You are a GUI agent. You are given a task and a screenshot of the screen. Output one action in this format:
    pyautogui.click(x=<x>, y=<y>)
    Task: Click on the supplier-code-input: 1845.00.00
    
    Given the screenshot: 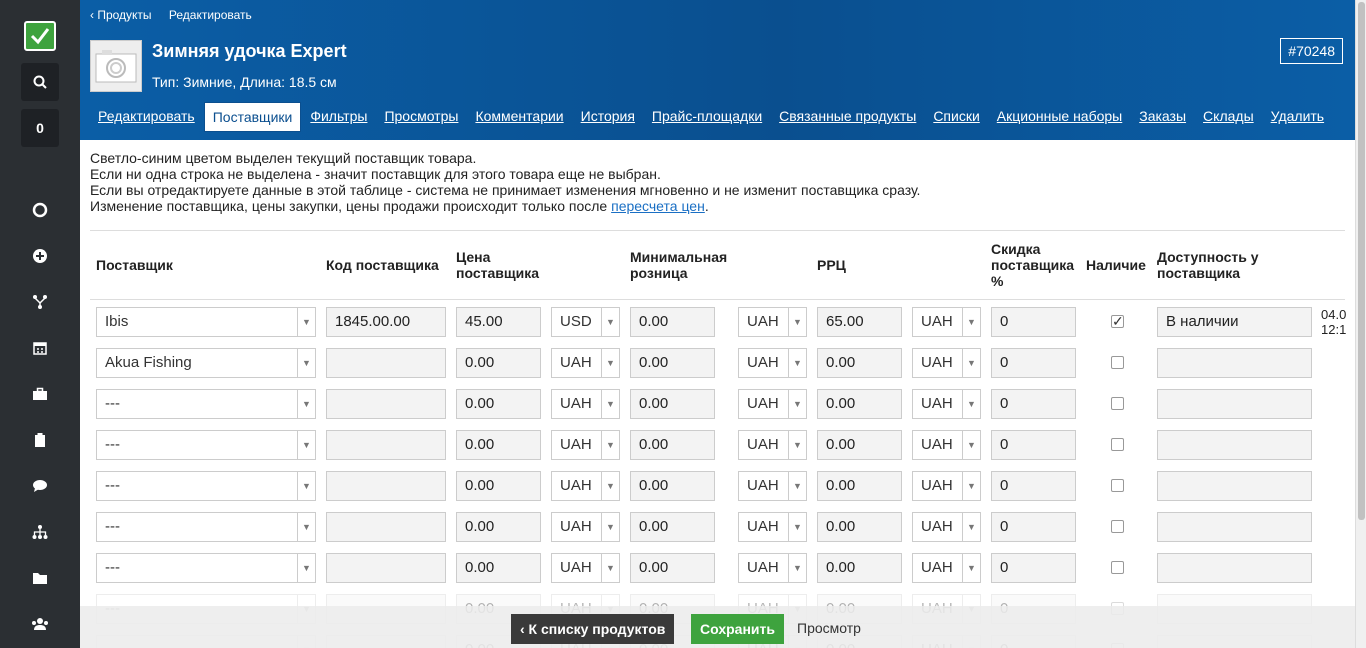 What is the action you would take?
    pyautogui.click(x=386, y=322)
    